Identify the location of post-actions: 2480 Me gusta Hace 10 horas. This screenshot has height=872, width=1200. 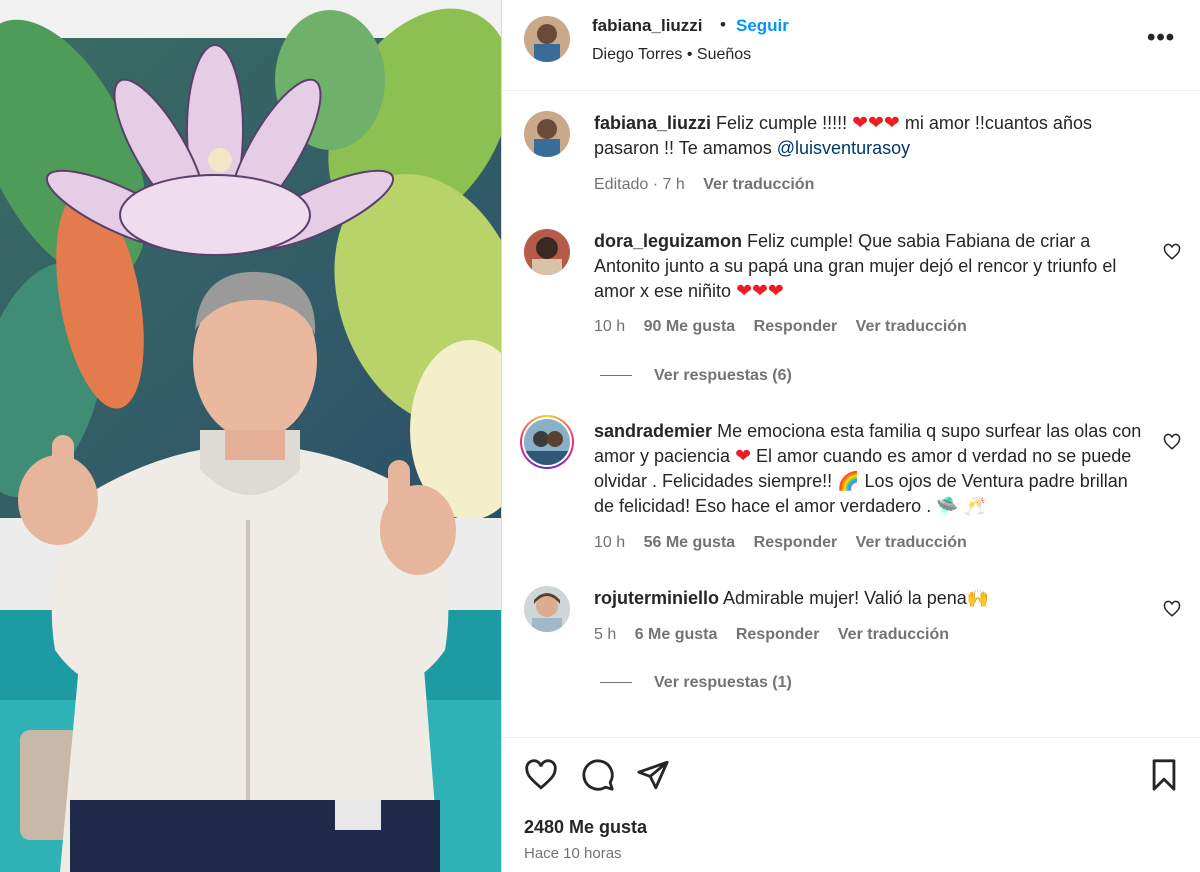
(851, 804).